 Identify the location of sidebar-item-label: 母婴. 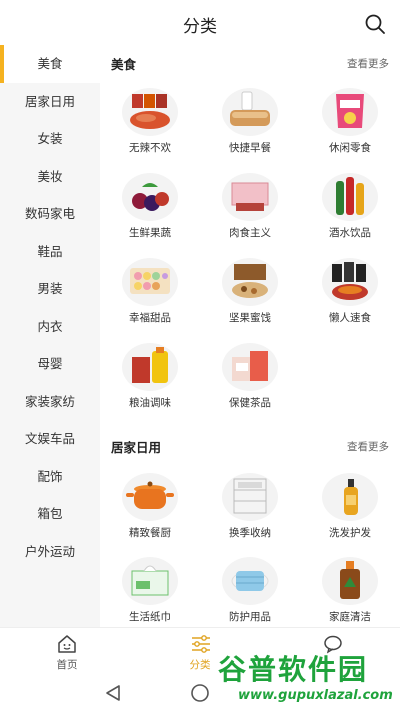
(50, 363).